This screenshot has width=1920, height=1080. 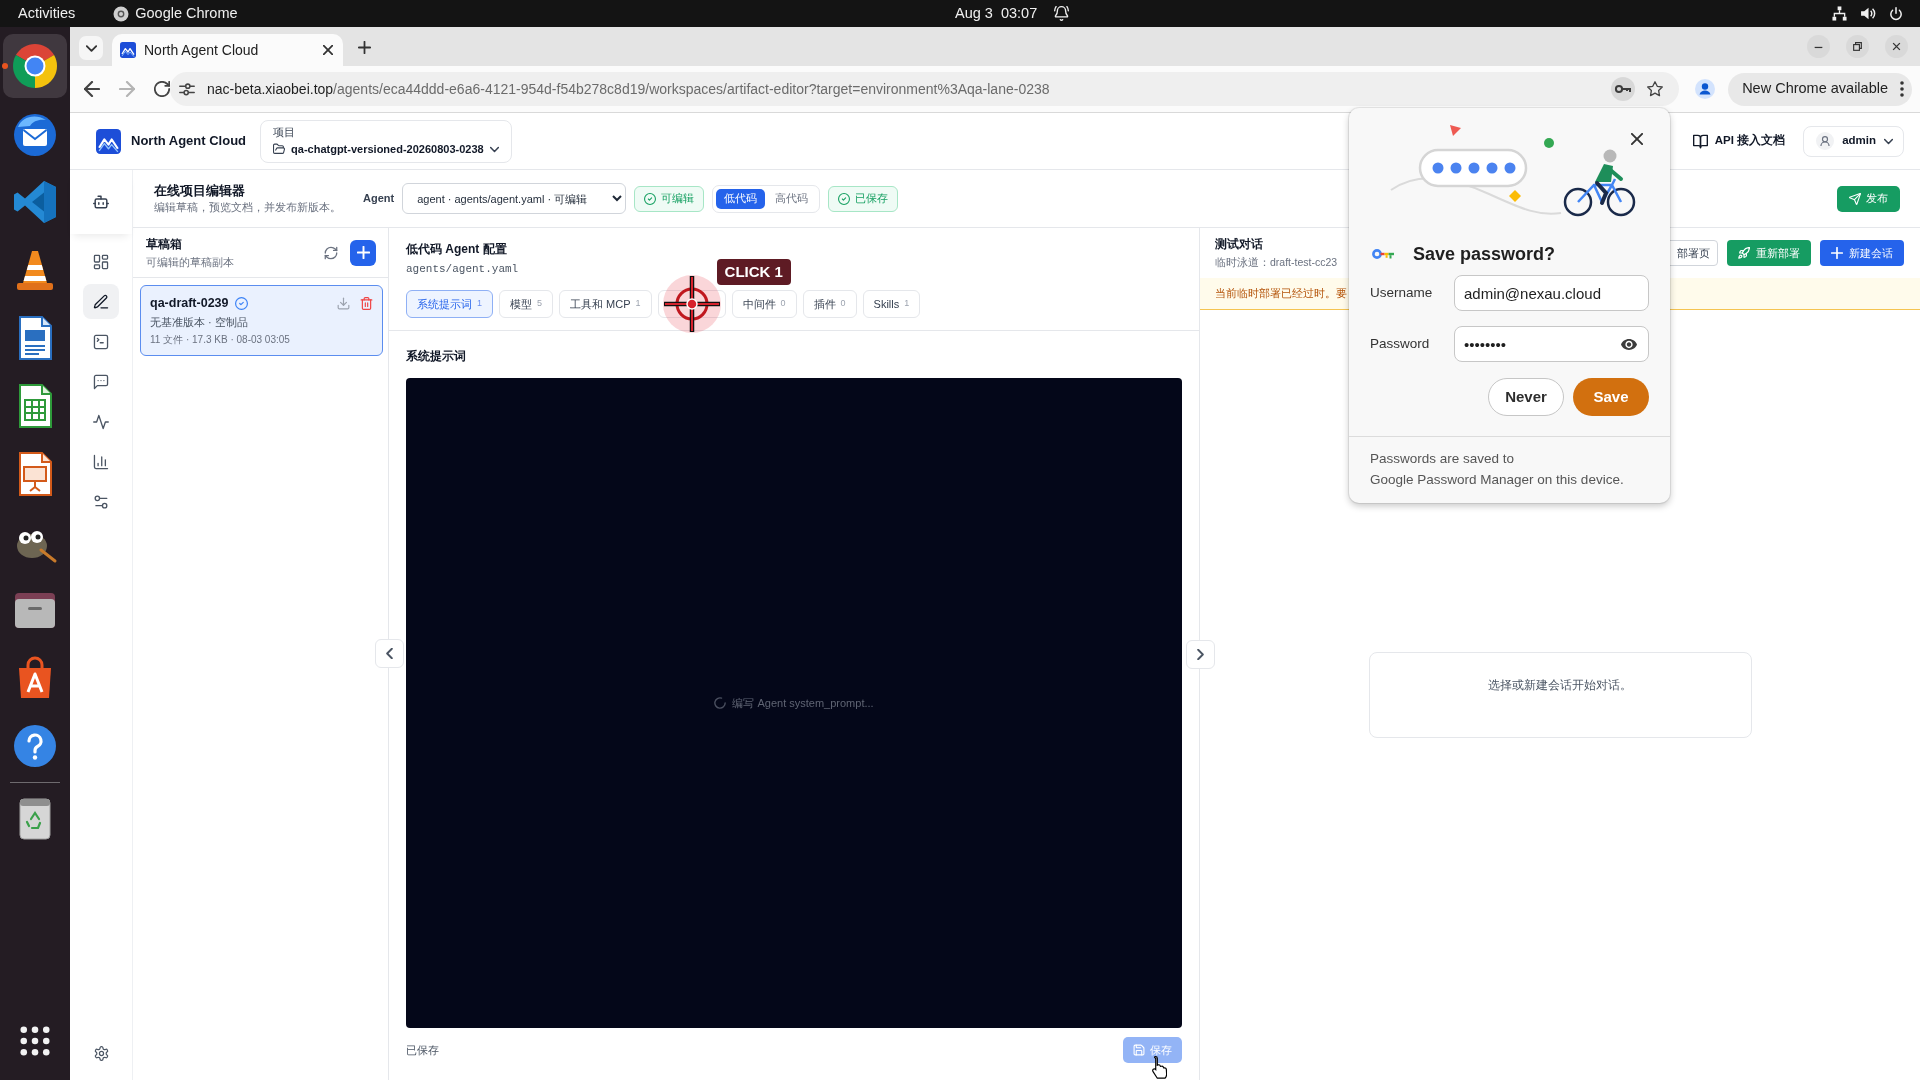 What do you see at coordinates (678, 199) in the screenshot?
I see `status-label: 可编辑` at bounding box center [678, 199].